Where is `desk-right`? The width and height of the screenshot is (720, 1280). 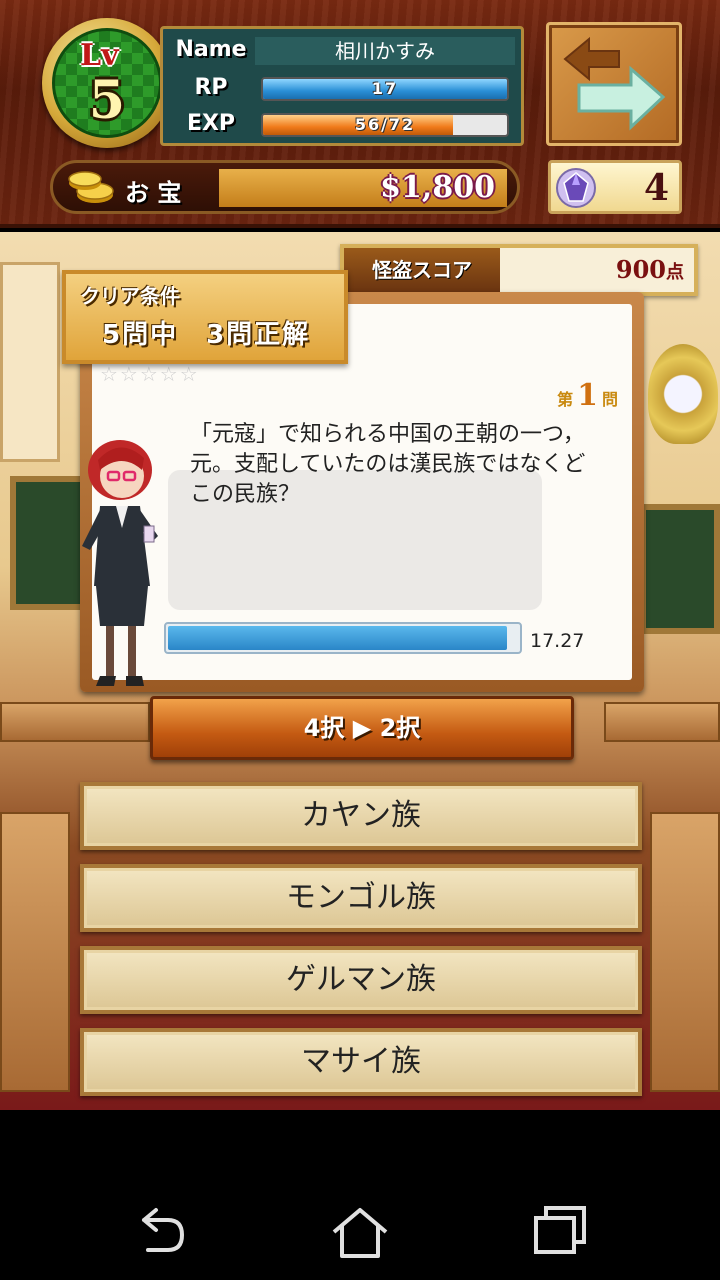 desk-right is located at coordinates (662, 722).